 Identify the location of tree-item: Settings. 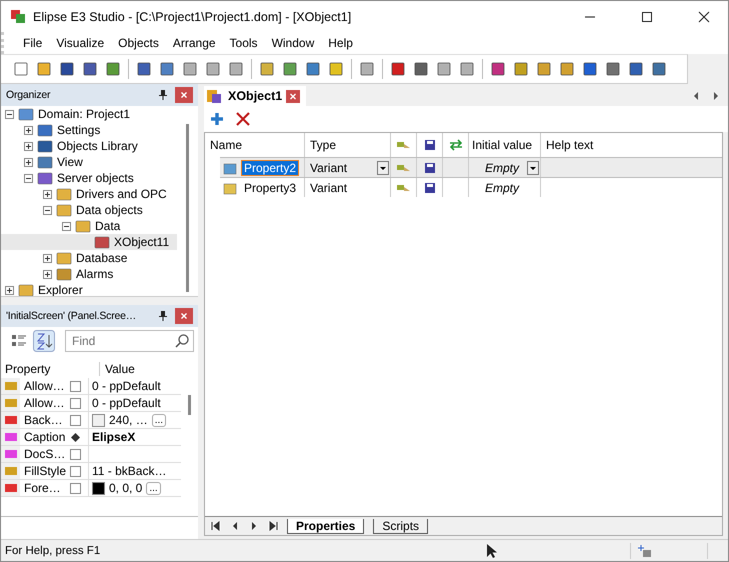
(78, 130).